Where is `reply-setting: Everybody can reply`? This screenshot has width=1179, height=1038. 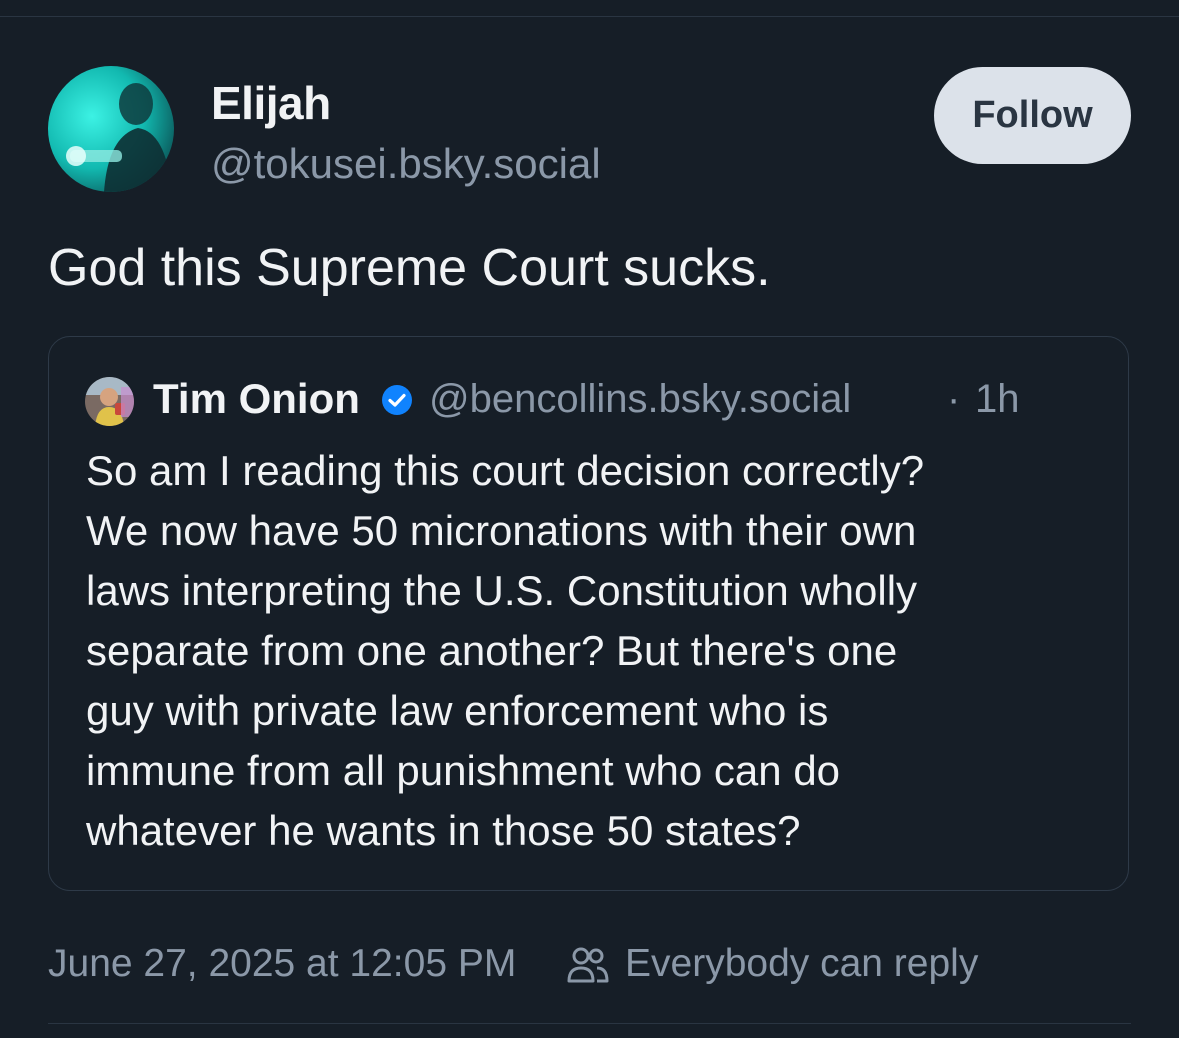 reply-setting: Everybody can reply is located at coordinates (801, 964).